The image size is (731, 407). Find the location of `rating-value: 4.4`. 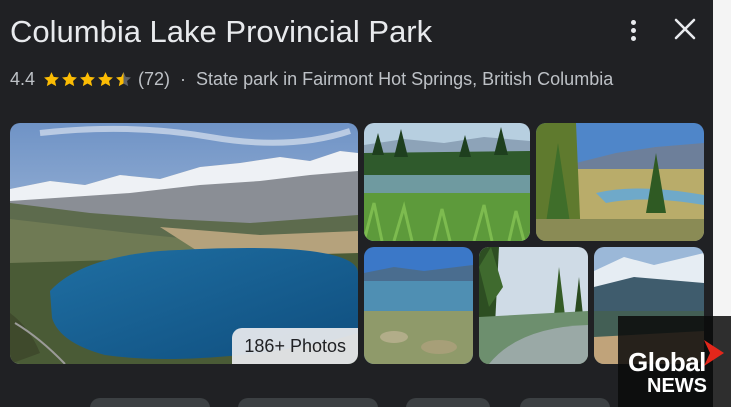

rating-value: 4.4 is located at coordinates (23, 78).